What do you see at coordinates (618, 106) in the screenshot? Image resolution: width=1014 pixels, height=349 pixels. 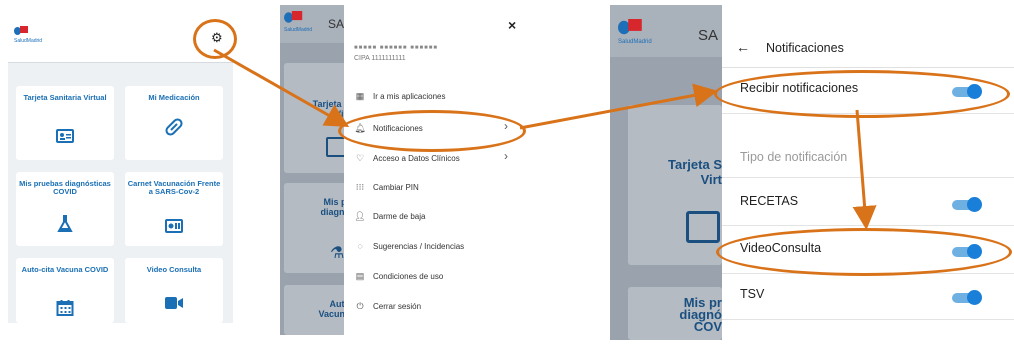 I see `arrow-menu-to-notifications` at bounding box center [618, 106].